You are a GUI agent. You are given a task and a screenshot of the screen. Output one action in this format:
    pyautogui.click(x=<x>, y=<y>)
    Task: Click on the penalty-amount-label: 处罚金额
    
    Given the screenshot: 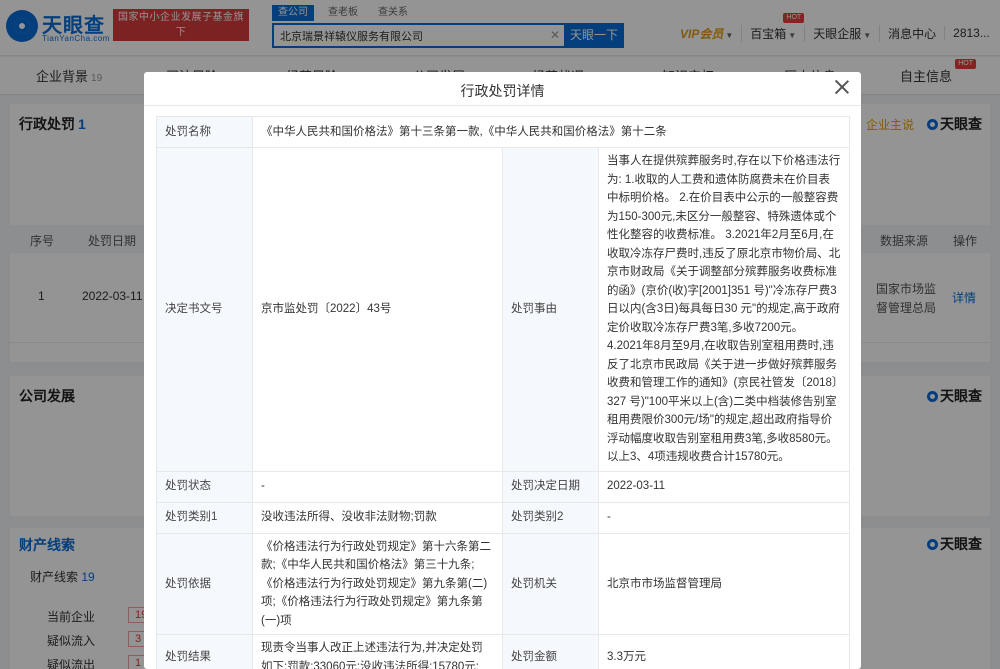 What is the action you would take?
    pyautogui.click(x=550, y=651)
    